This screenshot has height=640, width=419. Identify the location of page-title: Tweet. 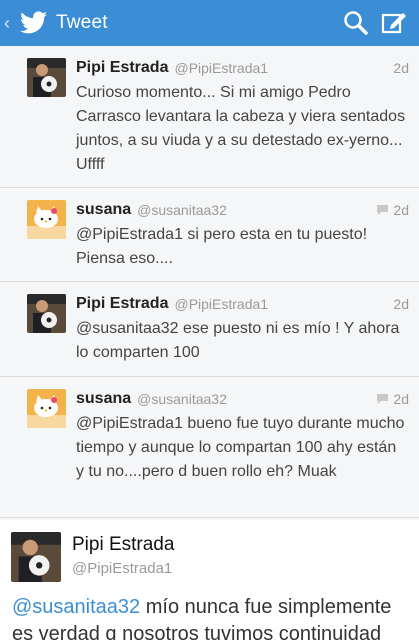
(82, 22).